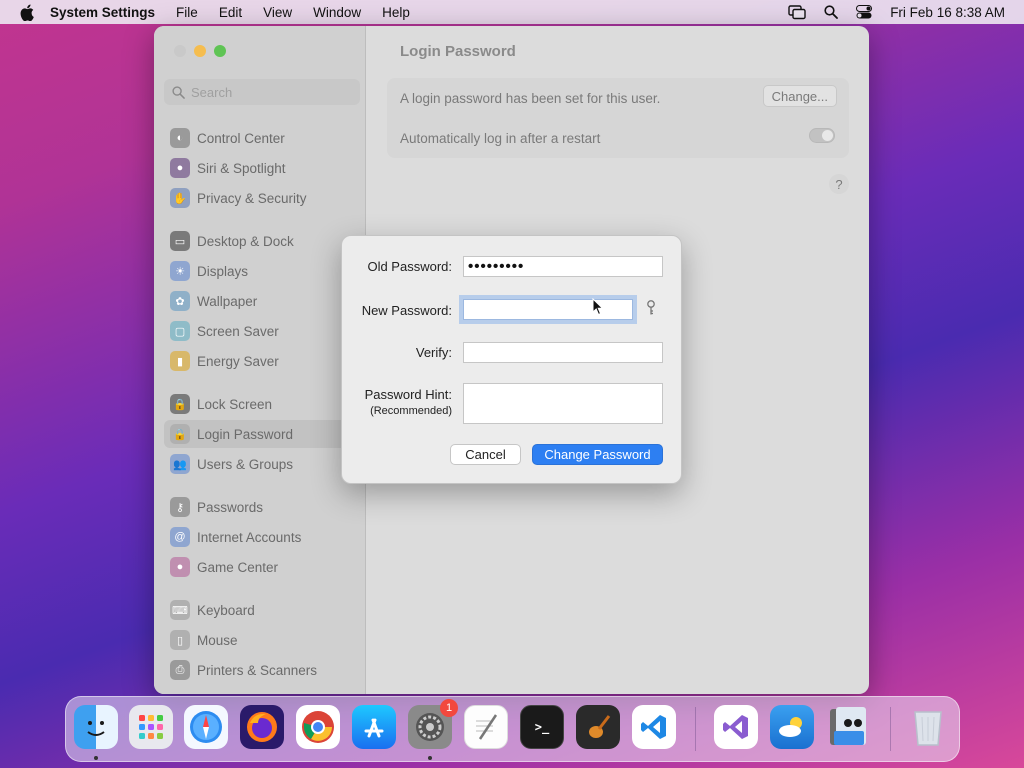 Image resolution: width=1024 pixels, height=768 pixels. I want to click on sidebar-item-lock-screen: 🔒 Lock Screen, so click(262, 404).